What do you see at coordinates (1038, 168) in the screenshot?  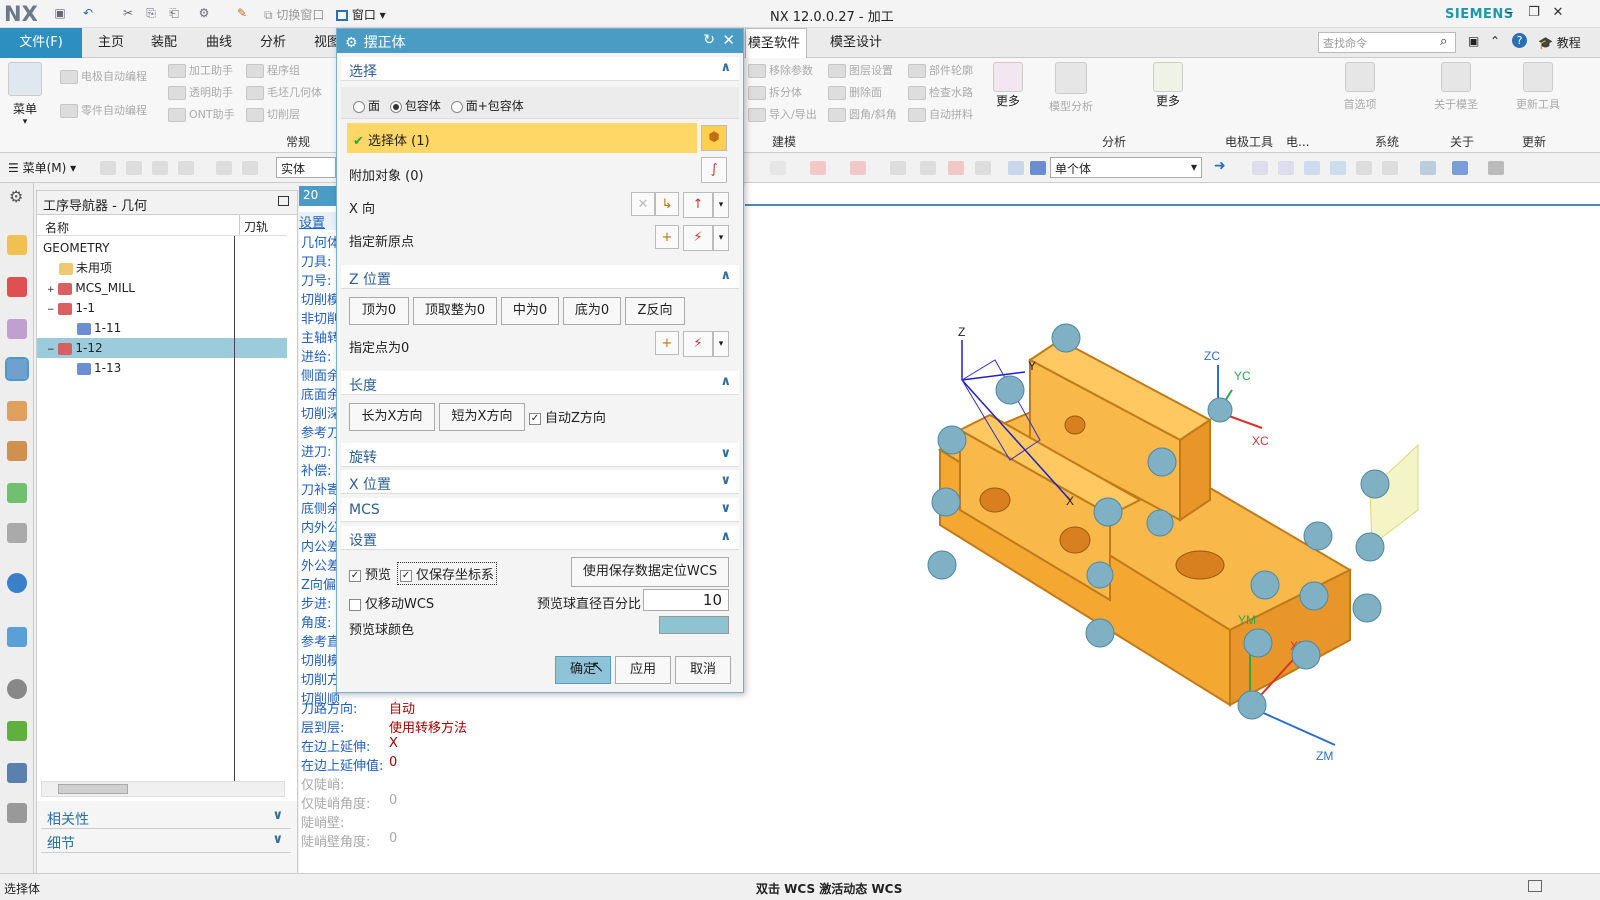 I see `body-icon` at bounding box center [1038, 168].